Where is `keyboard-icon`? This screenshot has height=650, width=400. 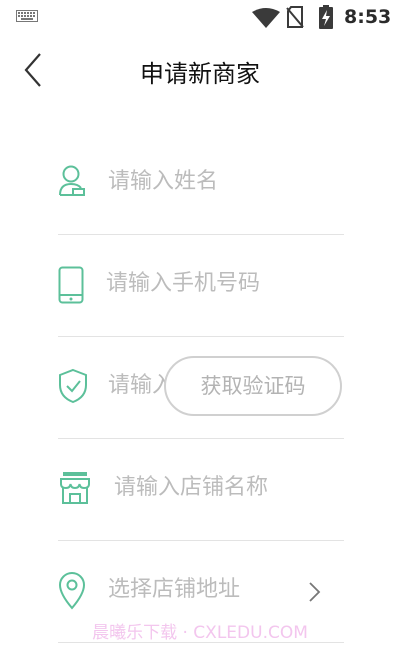 keyboard-icon is located at coordinates (27, 16).